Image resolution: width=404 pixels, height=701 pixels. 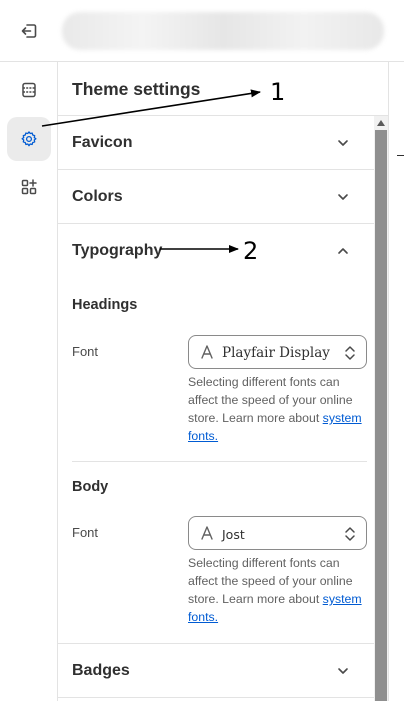 I want to click on rail-apps-button, so click(x=29, y=187).